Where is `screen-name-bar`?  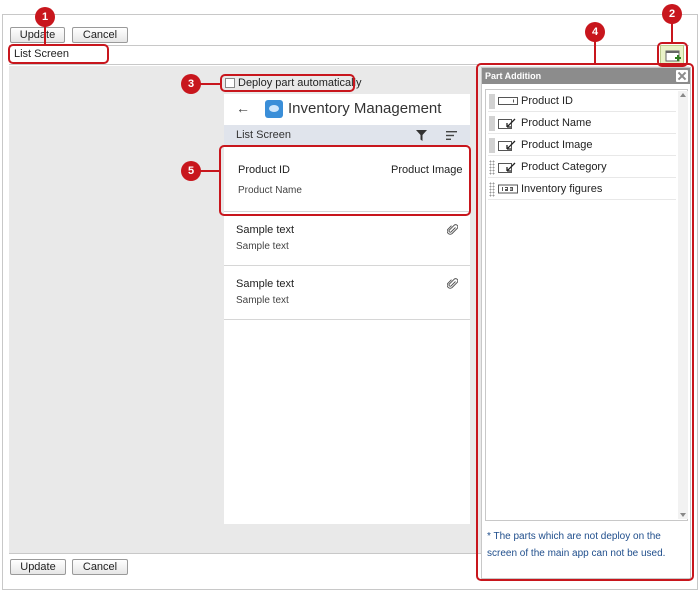 screen-name-bar is located at coordinates (349, 55).